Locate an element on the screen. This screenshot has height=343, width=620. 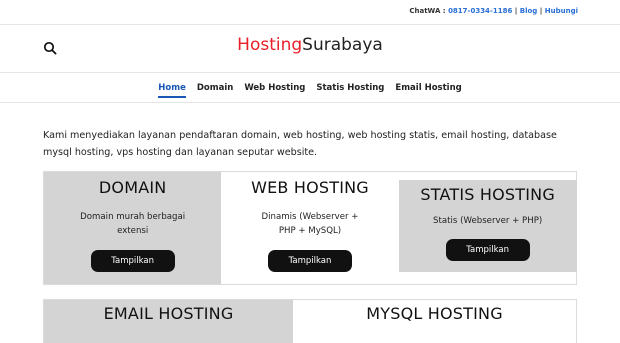
nav-item-statis-hosting: Statis Hosting is located at coordinates (350, 88).